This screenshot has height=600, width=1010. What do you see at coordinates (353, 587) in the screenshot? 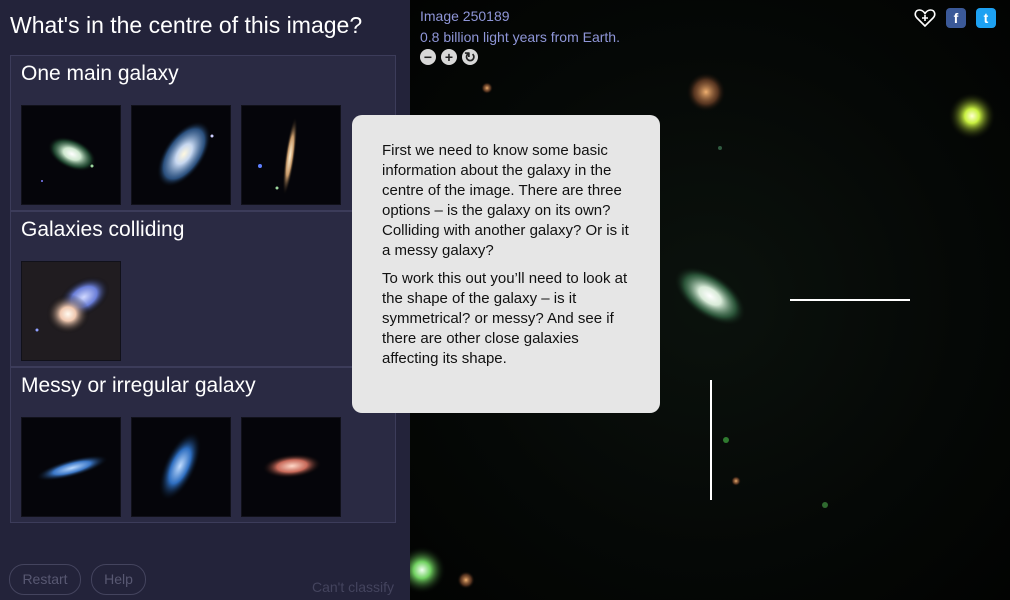
I see `cant-classify-link: Can't classify` at bounding box center [353, 587].